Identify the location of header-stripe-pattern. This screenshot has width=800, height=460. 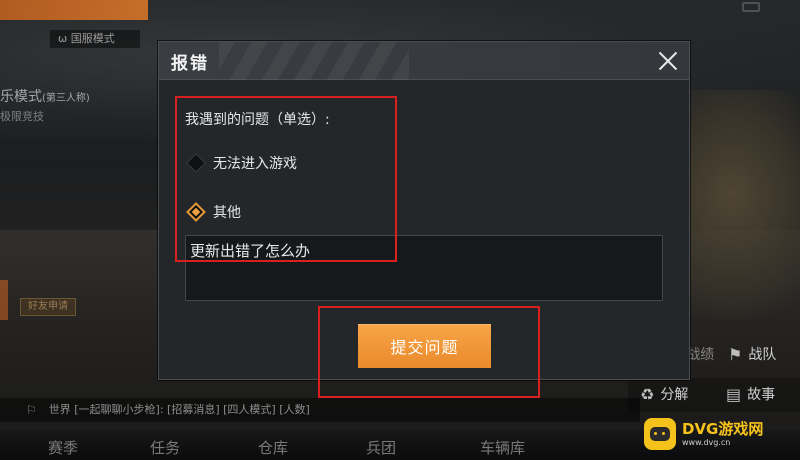
(314, 61).